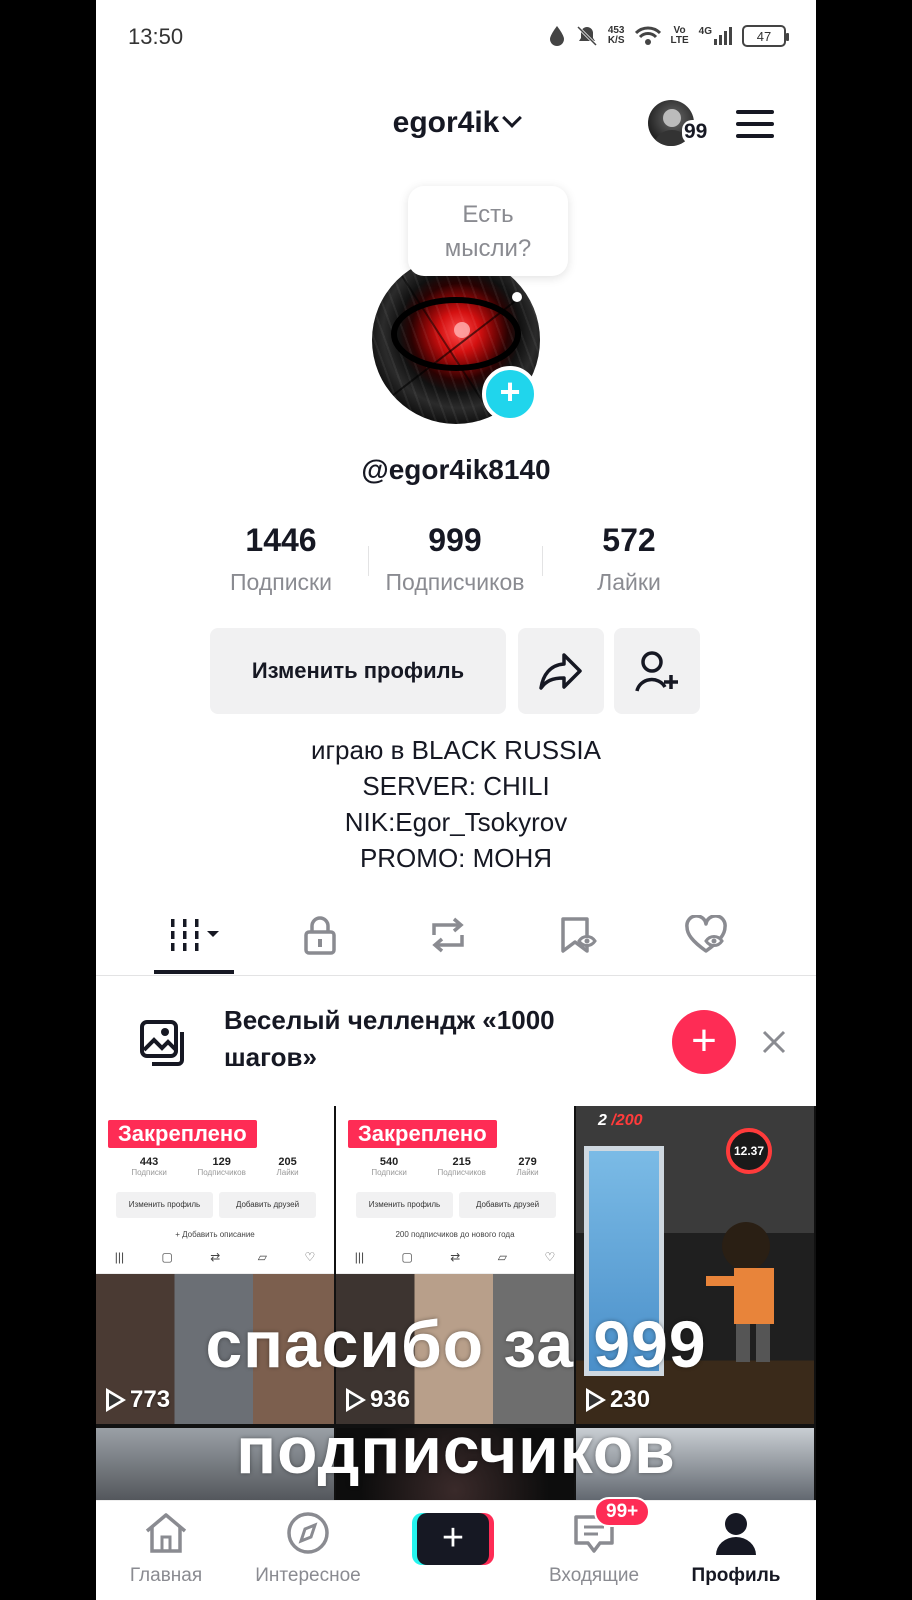 This screenshot has width=912, height=1600. I want to click on stat-likes: 572 Лайки, so click(629, 562).